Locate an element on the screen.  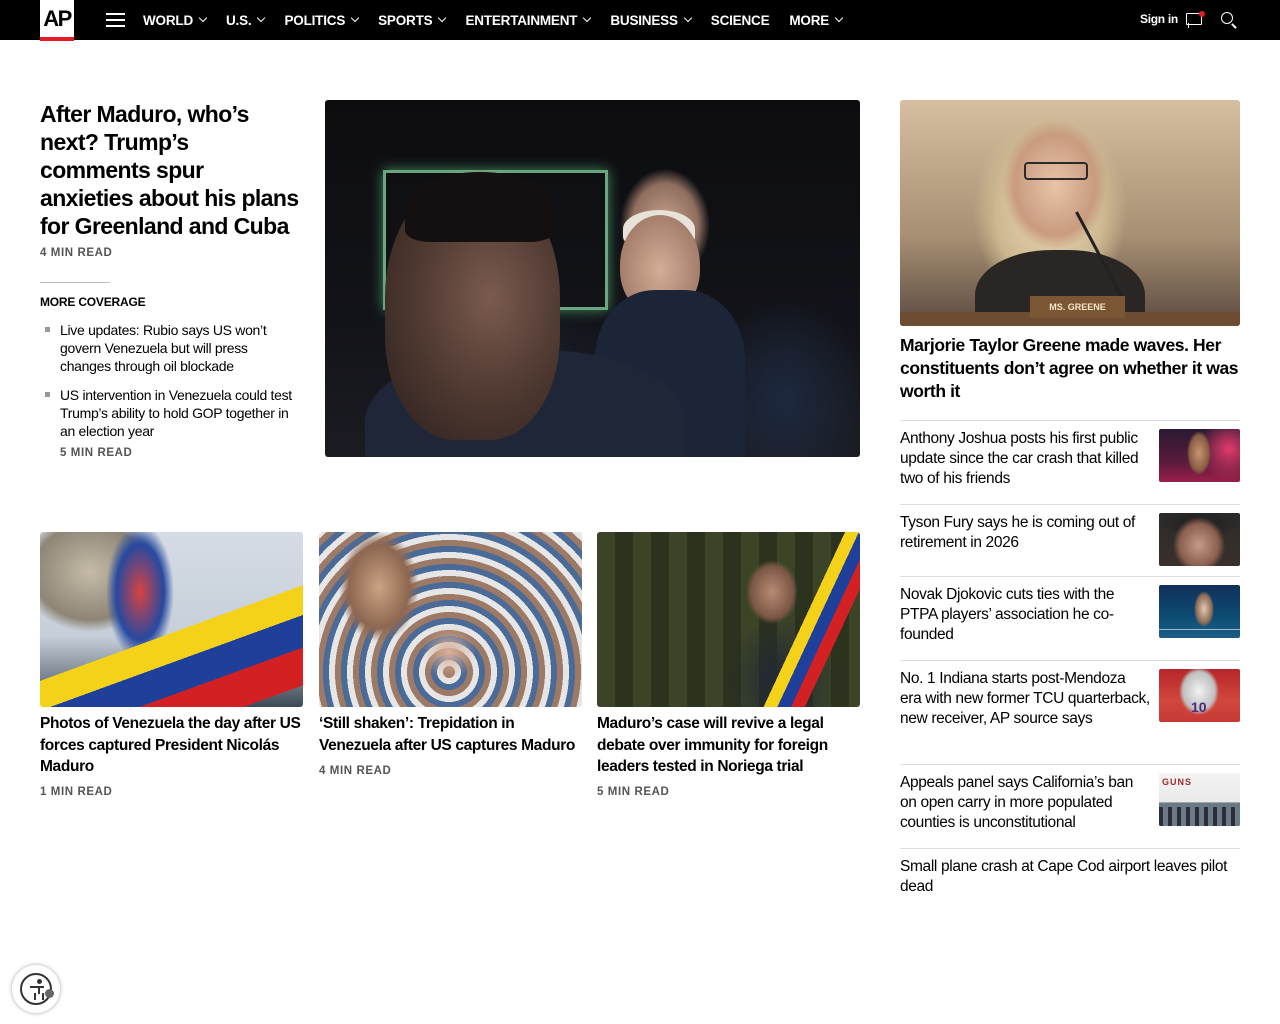
search-icon is located at coordinates (1229, 20).